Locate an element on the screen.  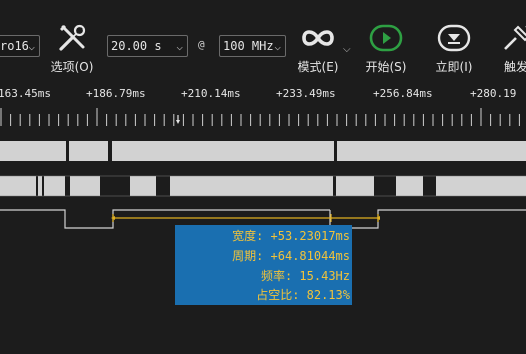
measurement-cursor is located at coordinates (245, 218).